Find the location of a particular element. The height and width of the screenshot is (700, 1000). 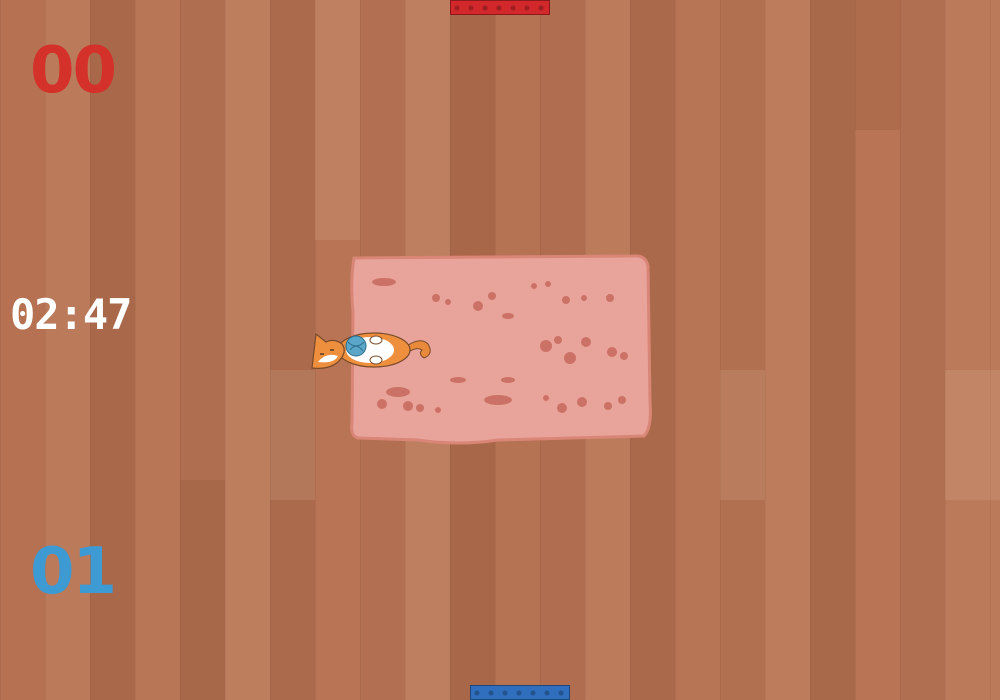

red-goal is located at coordinates (500, 7).